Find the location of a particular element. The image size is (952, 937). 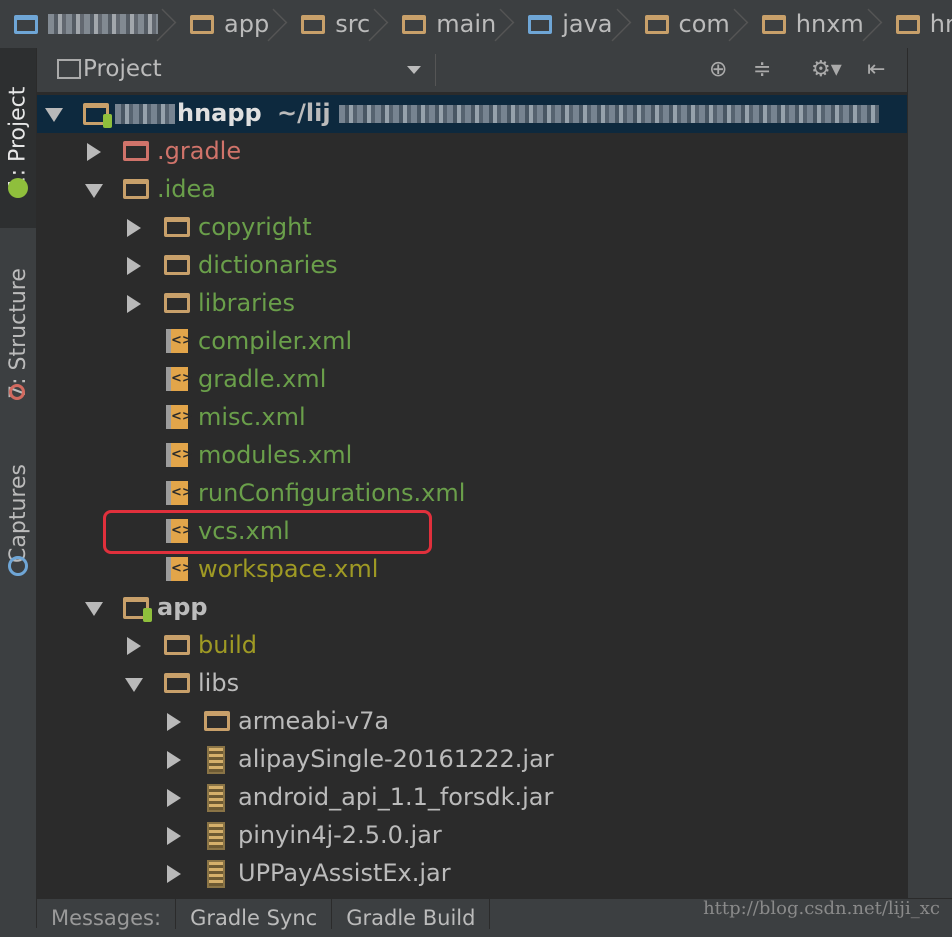

tree-node-label: workspace.xml is located at coordinates (288, 569).